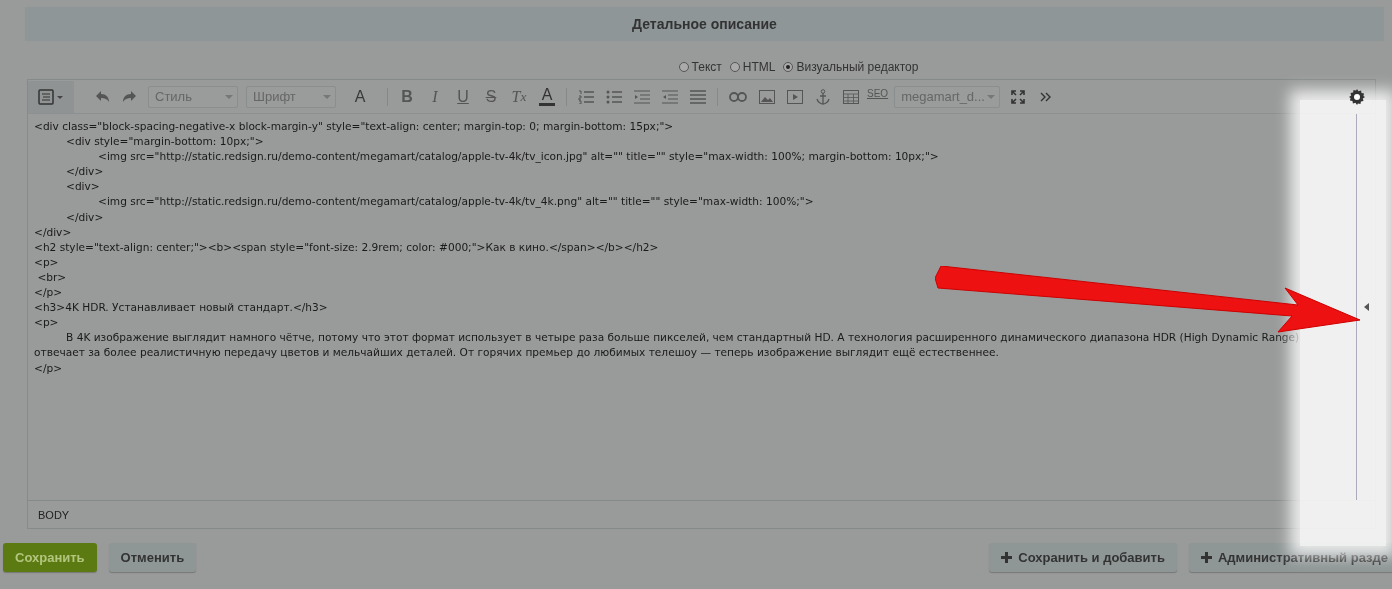  Describe the element at coordinates (435, 96) in the screenshot. I see `italic-button: I` at that location.